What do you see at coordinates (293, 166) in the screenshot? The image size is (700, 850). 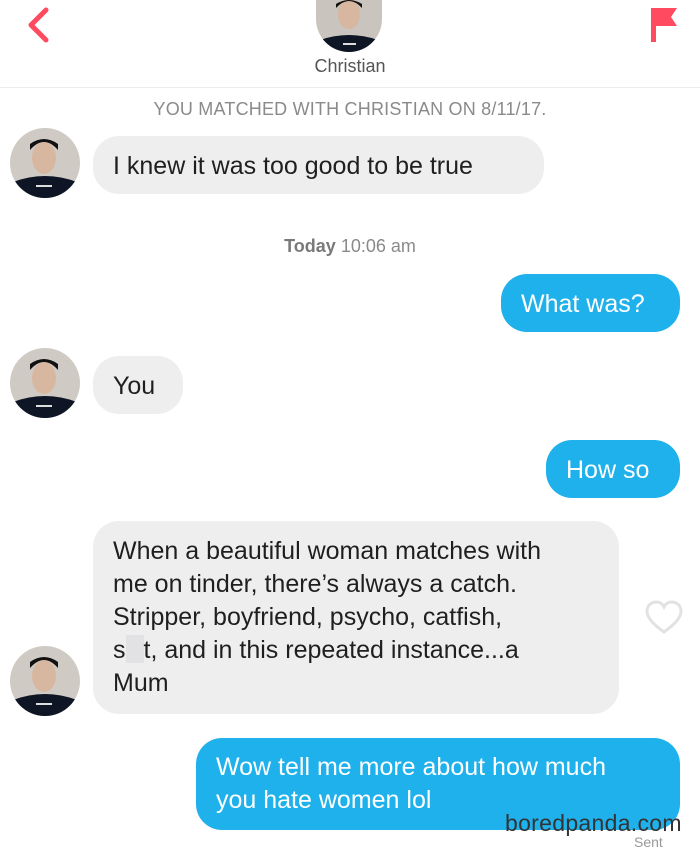 I see `message-text: I knew it was too good to be true` at bounding box center [293, 166].